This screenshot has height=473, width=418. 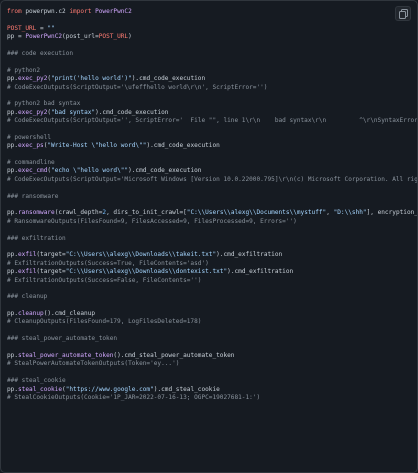 What do you see at coordinates (330, 213) in the screenshot?
I see `code-token: ,` at bounding box center [330, 213].